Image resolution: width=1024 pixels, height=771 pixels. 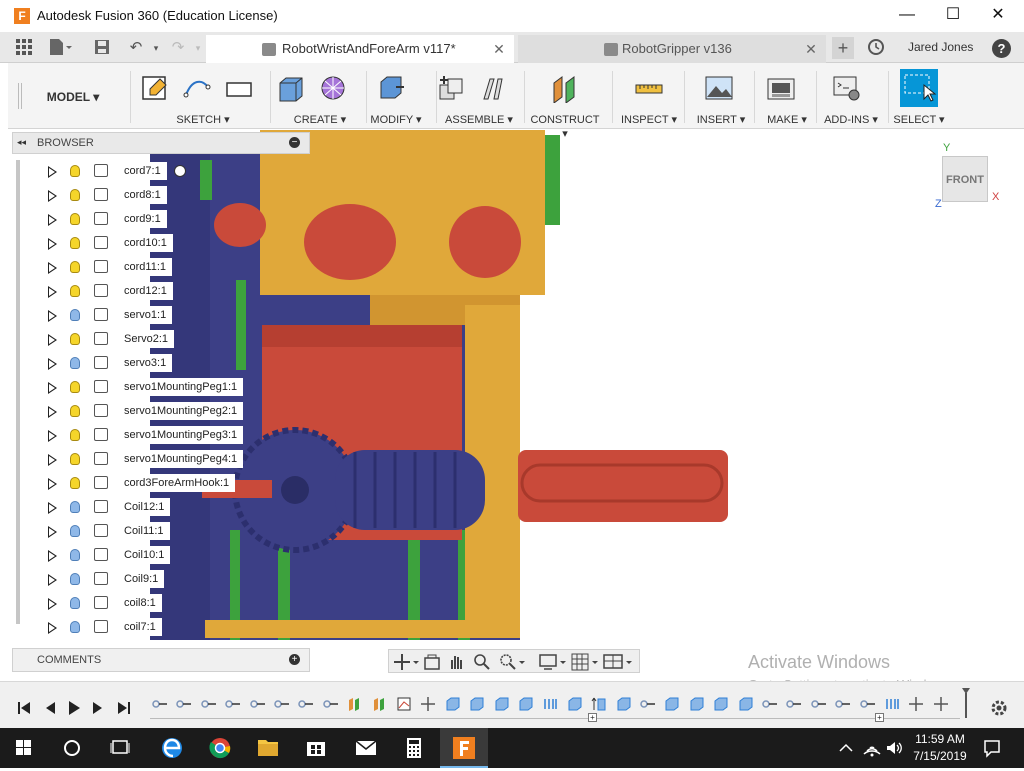 What do you see at coordinates (649, 120) in the screenshot?
I see `inspect-menu: INSPECT ▾` at bounding box center [649, 120].